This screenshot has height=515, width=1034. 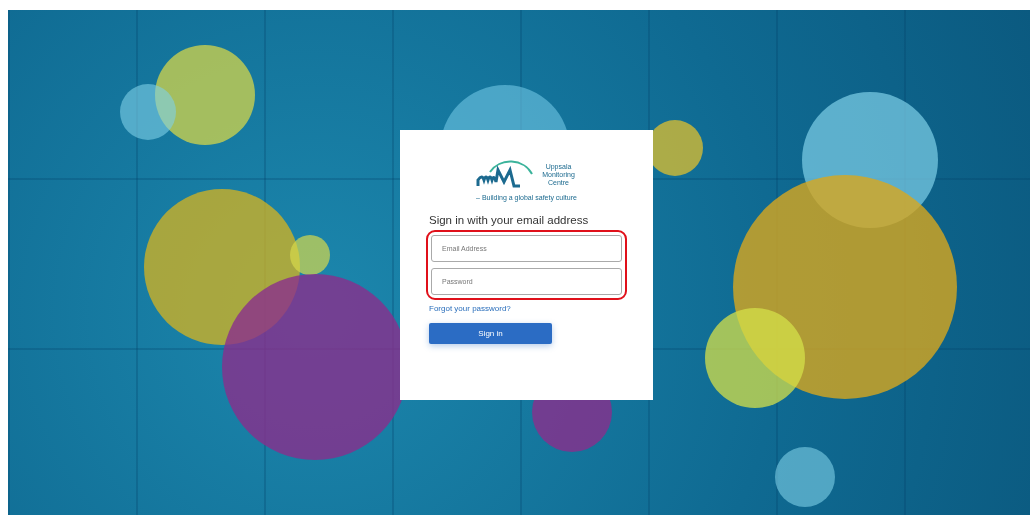 I want to click on logo-icon, so click(x=505, y=175).